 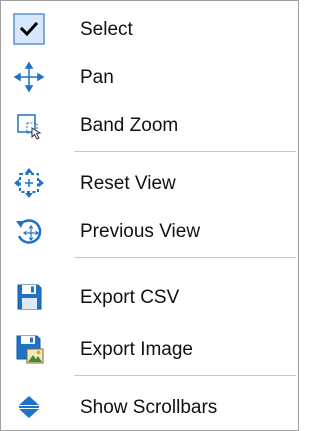 I want to click on checkmark-icon, so click(x=29, y=29).